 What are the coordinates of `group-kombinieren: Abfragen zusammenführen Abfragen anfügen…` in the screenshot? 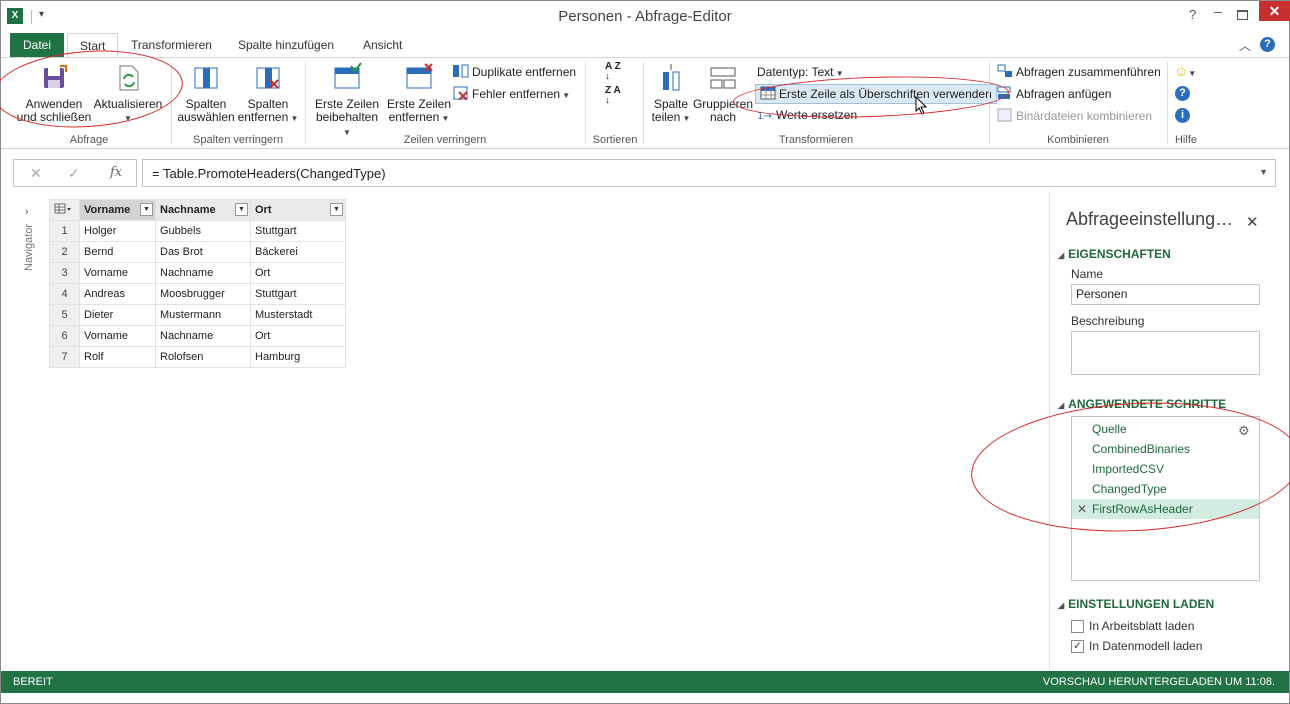 It's located at (1078, 103).